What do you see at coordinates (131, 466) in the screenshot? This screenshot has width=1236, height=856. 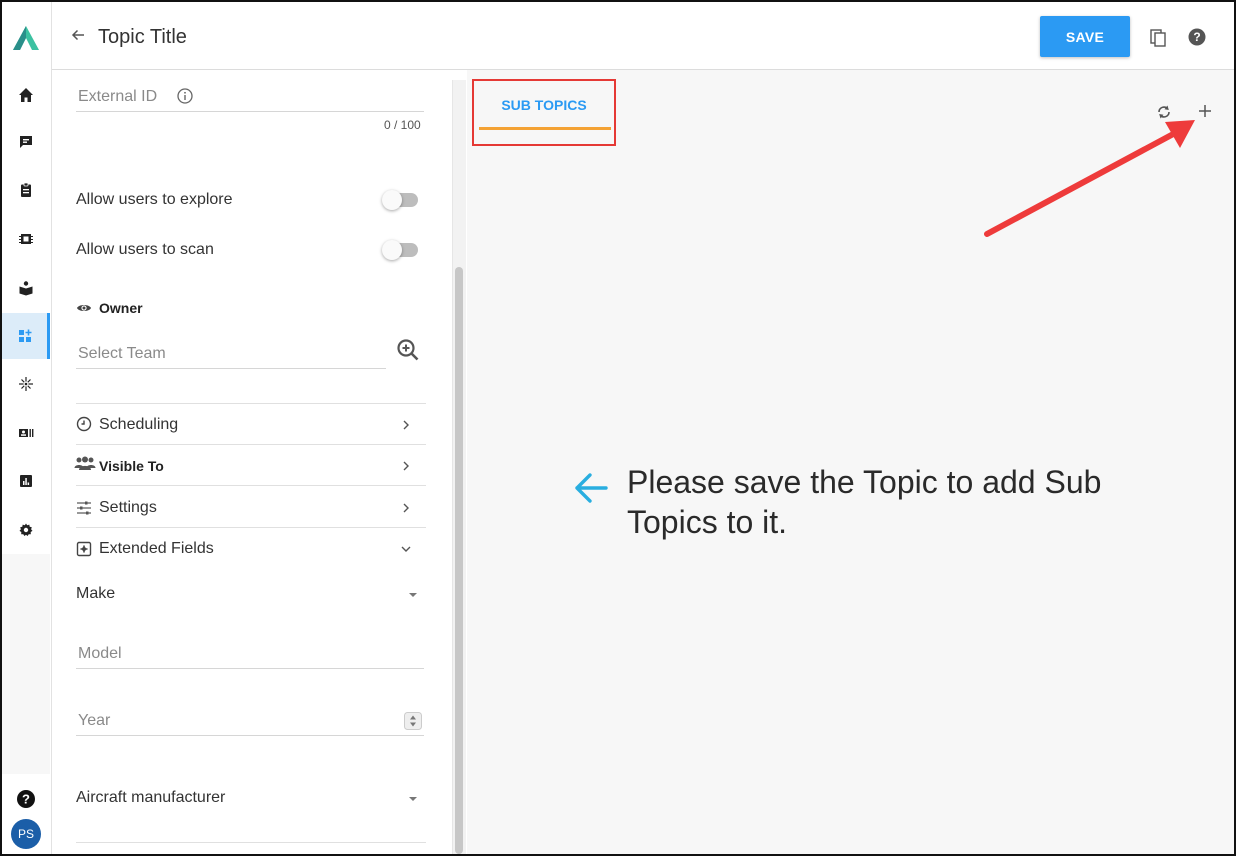 I see `section-visible-to: Visible To` at bounding box center [131, 466].